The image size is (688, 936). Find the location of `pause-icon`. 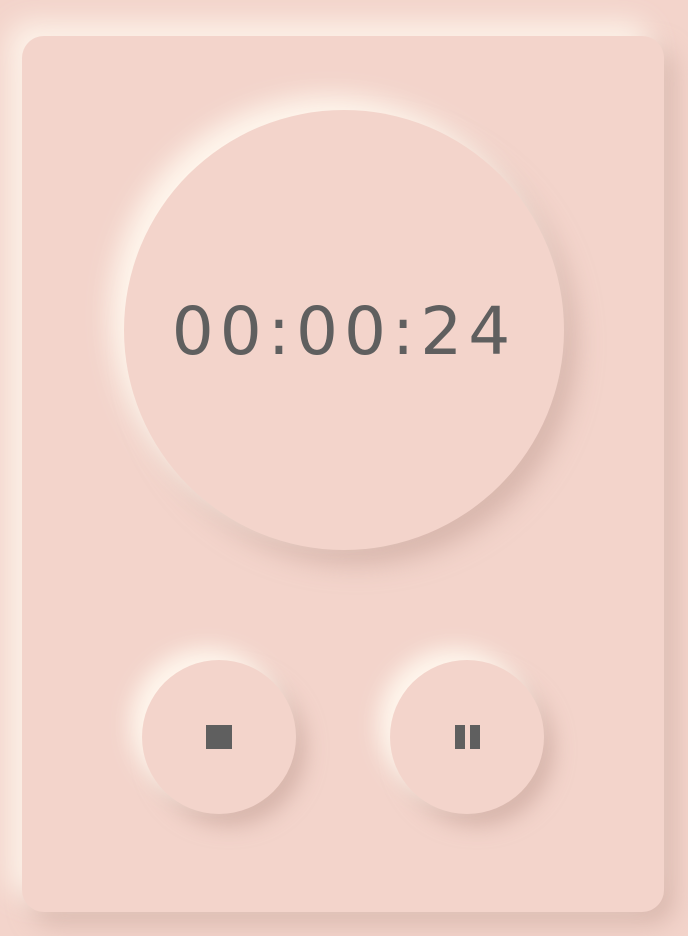

pause-icon is located at coordinates (467, 737).